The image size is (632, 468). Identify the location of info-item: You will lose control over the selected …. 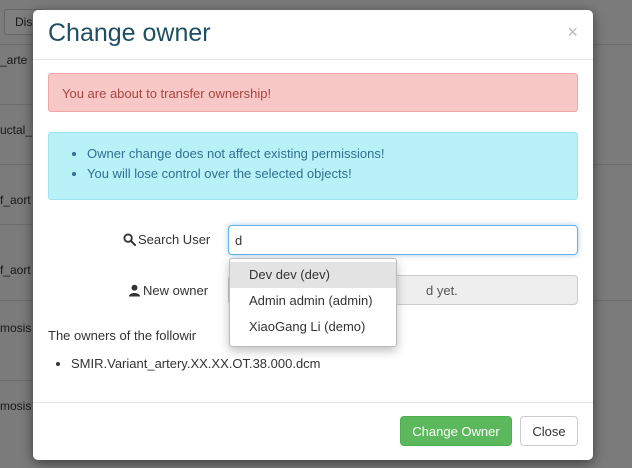
(332, 174).